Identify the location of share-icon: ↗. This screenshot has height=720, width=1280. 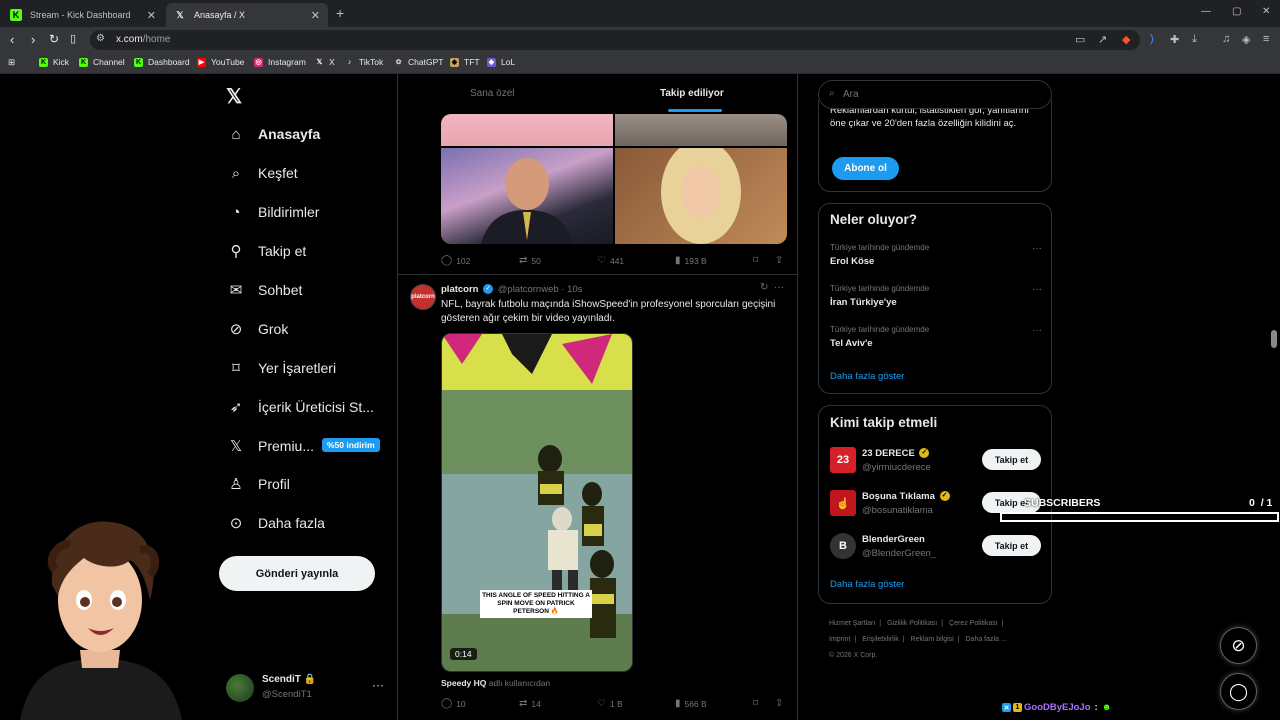
(1102, 39).